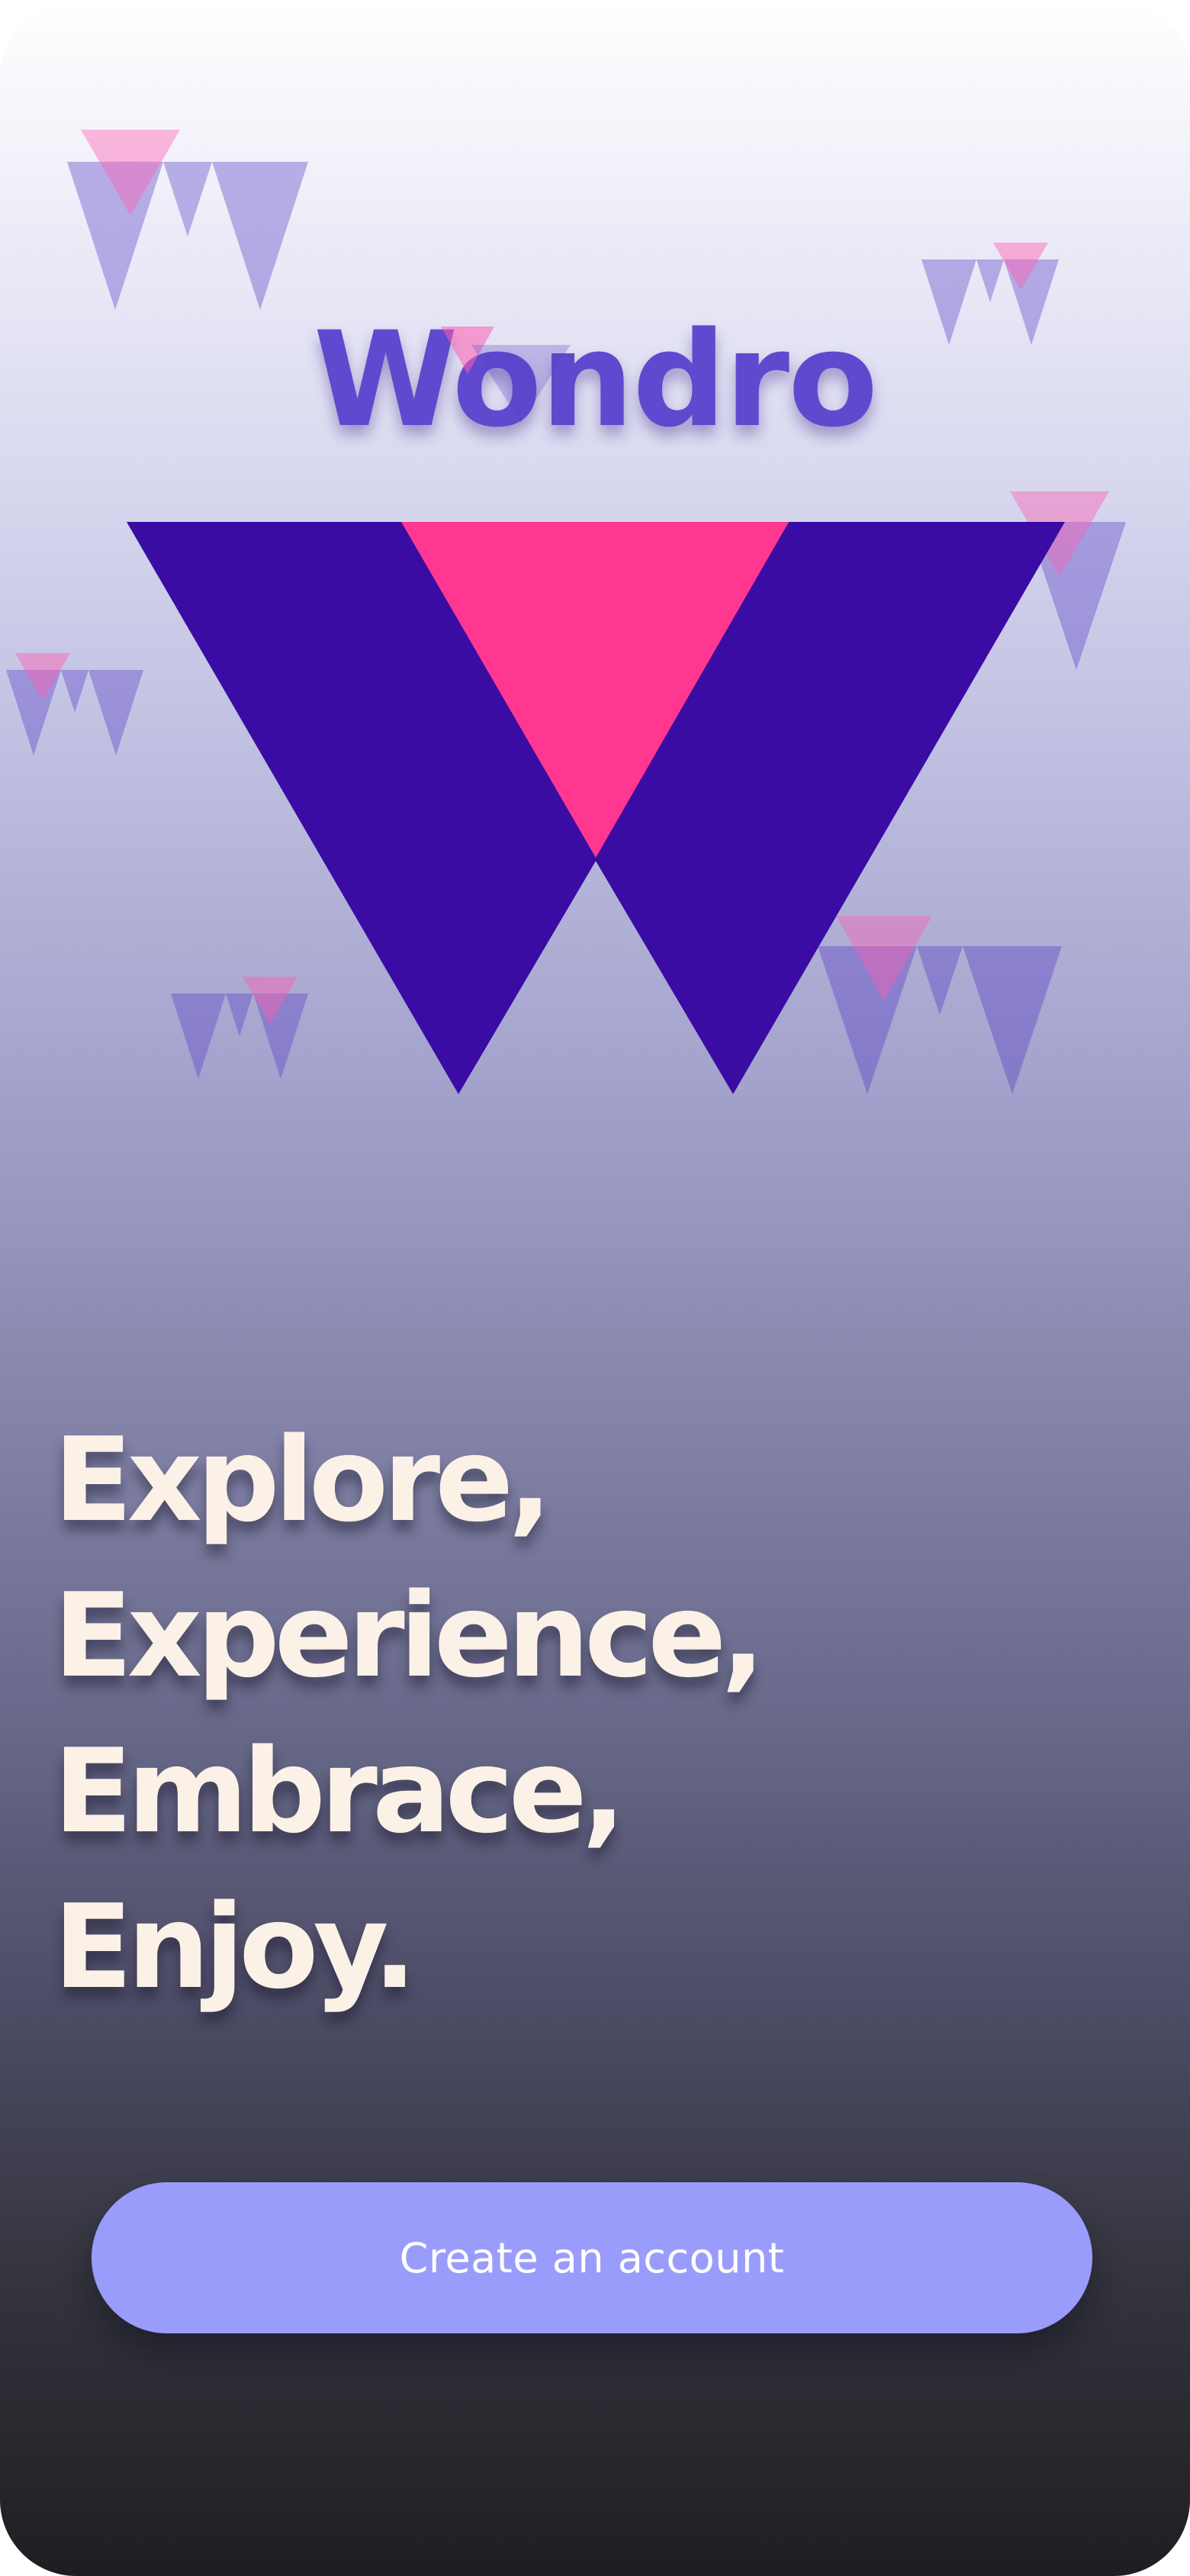 The width and height of the screenshot is (1190, 2576). What do you see at coordinates (409, 1713) in the screenshot?
I see `tagline-headline: Explore, Experience, Embrace, Enjoy.` at bounding box center [409, 1713].